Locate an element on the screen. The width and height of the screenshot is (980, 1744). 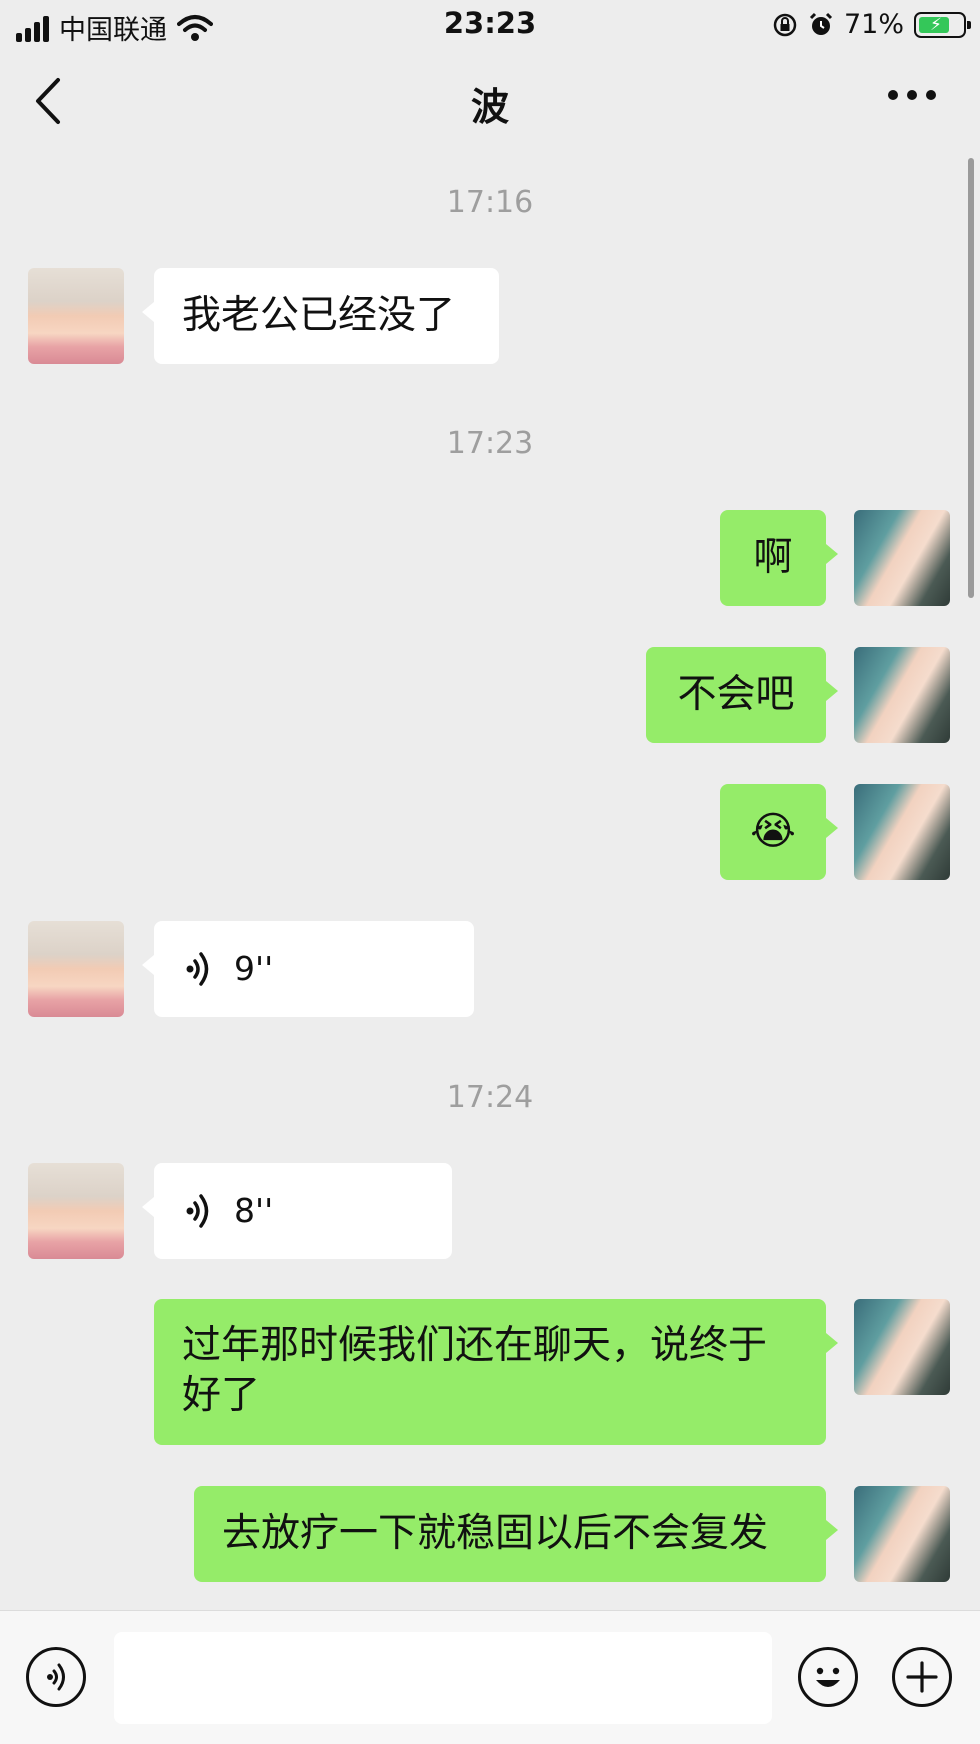
voice-duration: 8'' is located at coordinates (254, 1210).